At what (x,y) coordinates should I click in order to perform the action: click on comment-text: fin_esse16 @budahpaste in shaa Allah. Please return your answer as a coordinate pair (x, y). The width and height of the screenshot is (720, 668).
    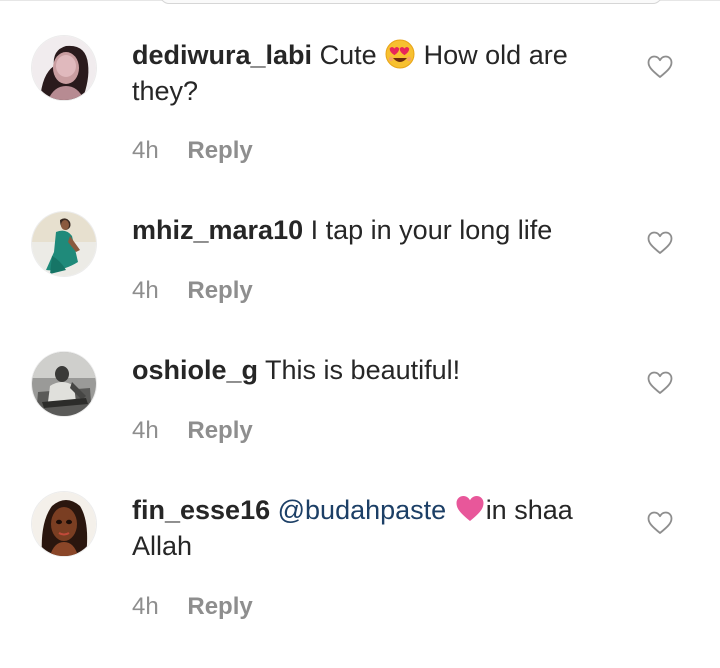
    Looking at the image, I should click on (367, 528).